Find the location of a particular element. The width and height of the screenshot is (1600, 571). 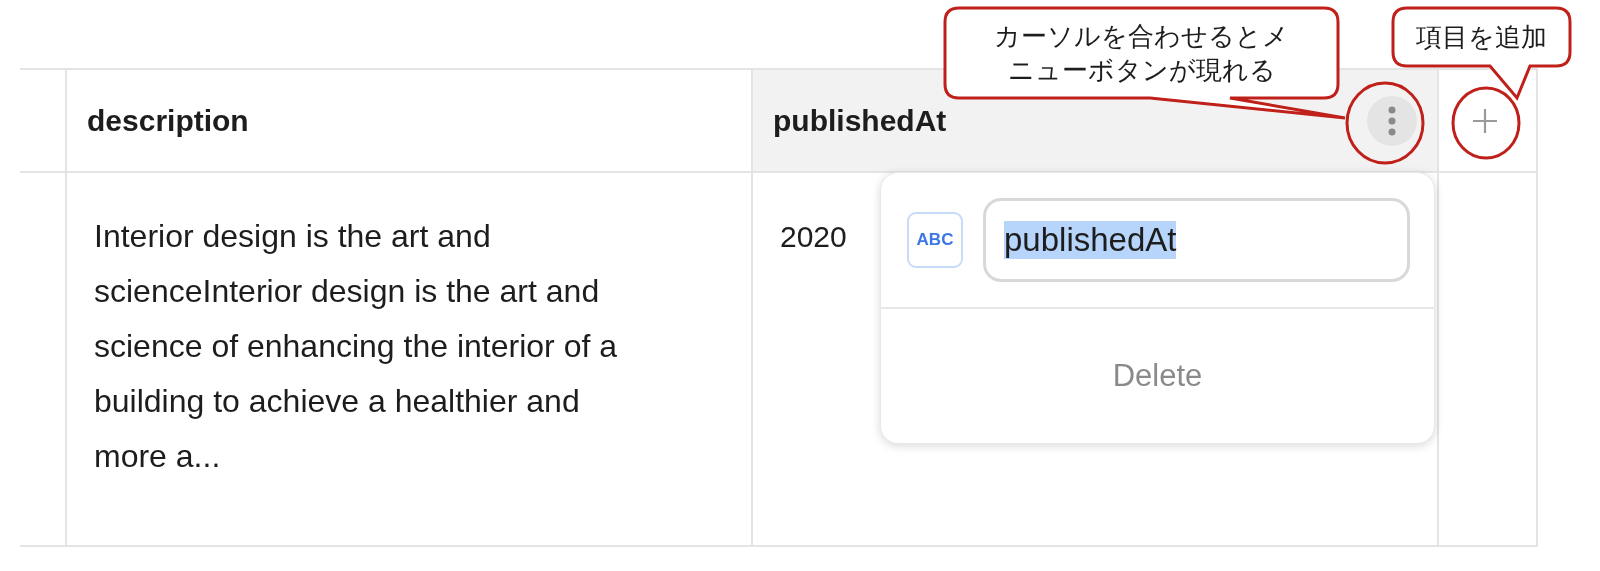

table-cell-text: 2020 is located at coordinates (813, 237).